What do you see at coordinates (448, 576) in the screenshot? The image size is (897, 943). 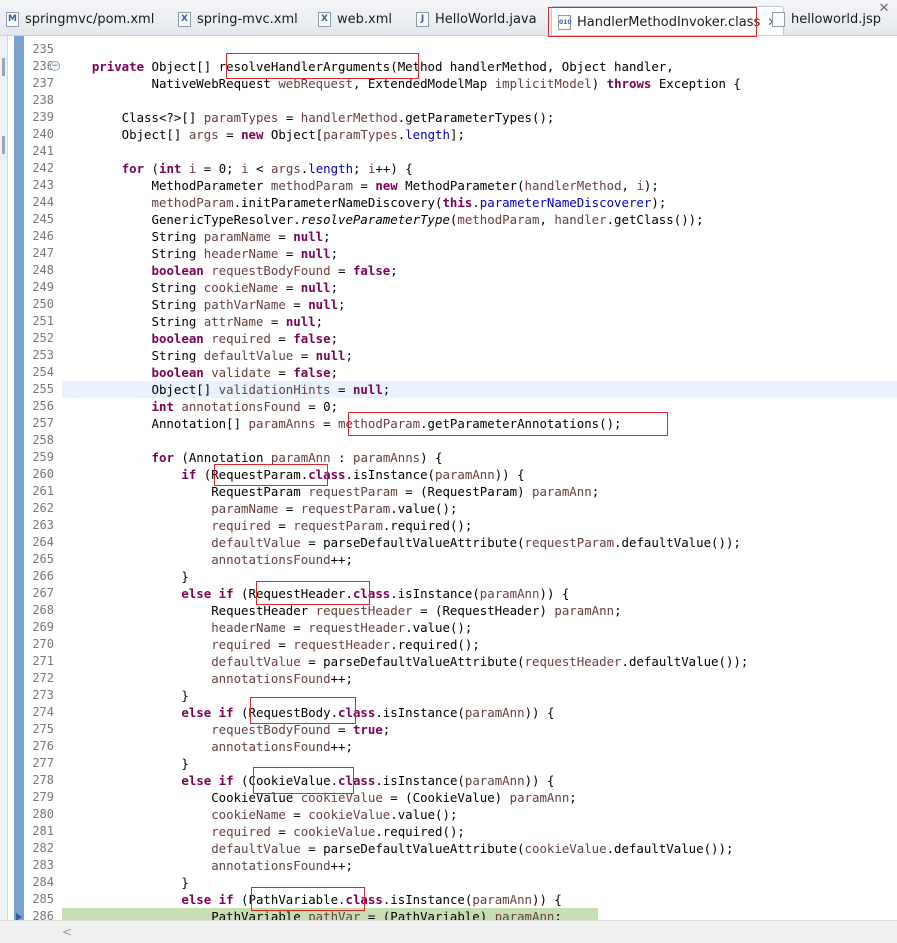 I see `code-line: 266 }` at bounding box center [448, 576].